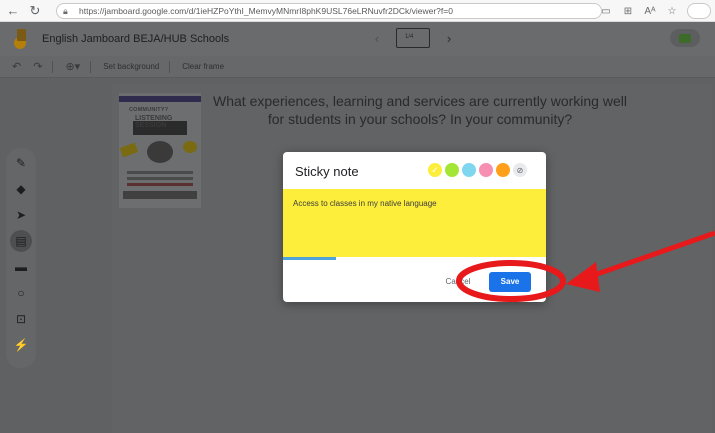 The image size is (715, 433). What do you see at coordinates (16, 66) in the screenshot?
I see `undo-icon: ↶` at bounding box center [16, 66].